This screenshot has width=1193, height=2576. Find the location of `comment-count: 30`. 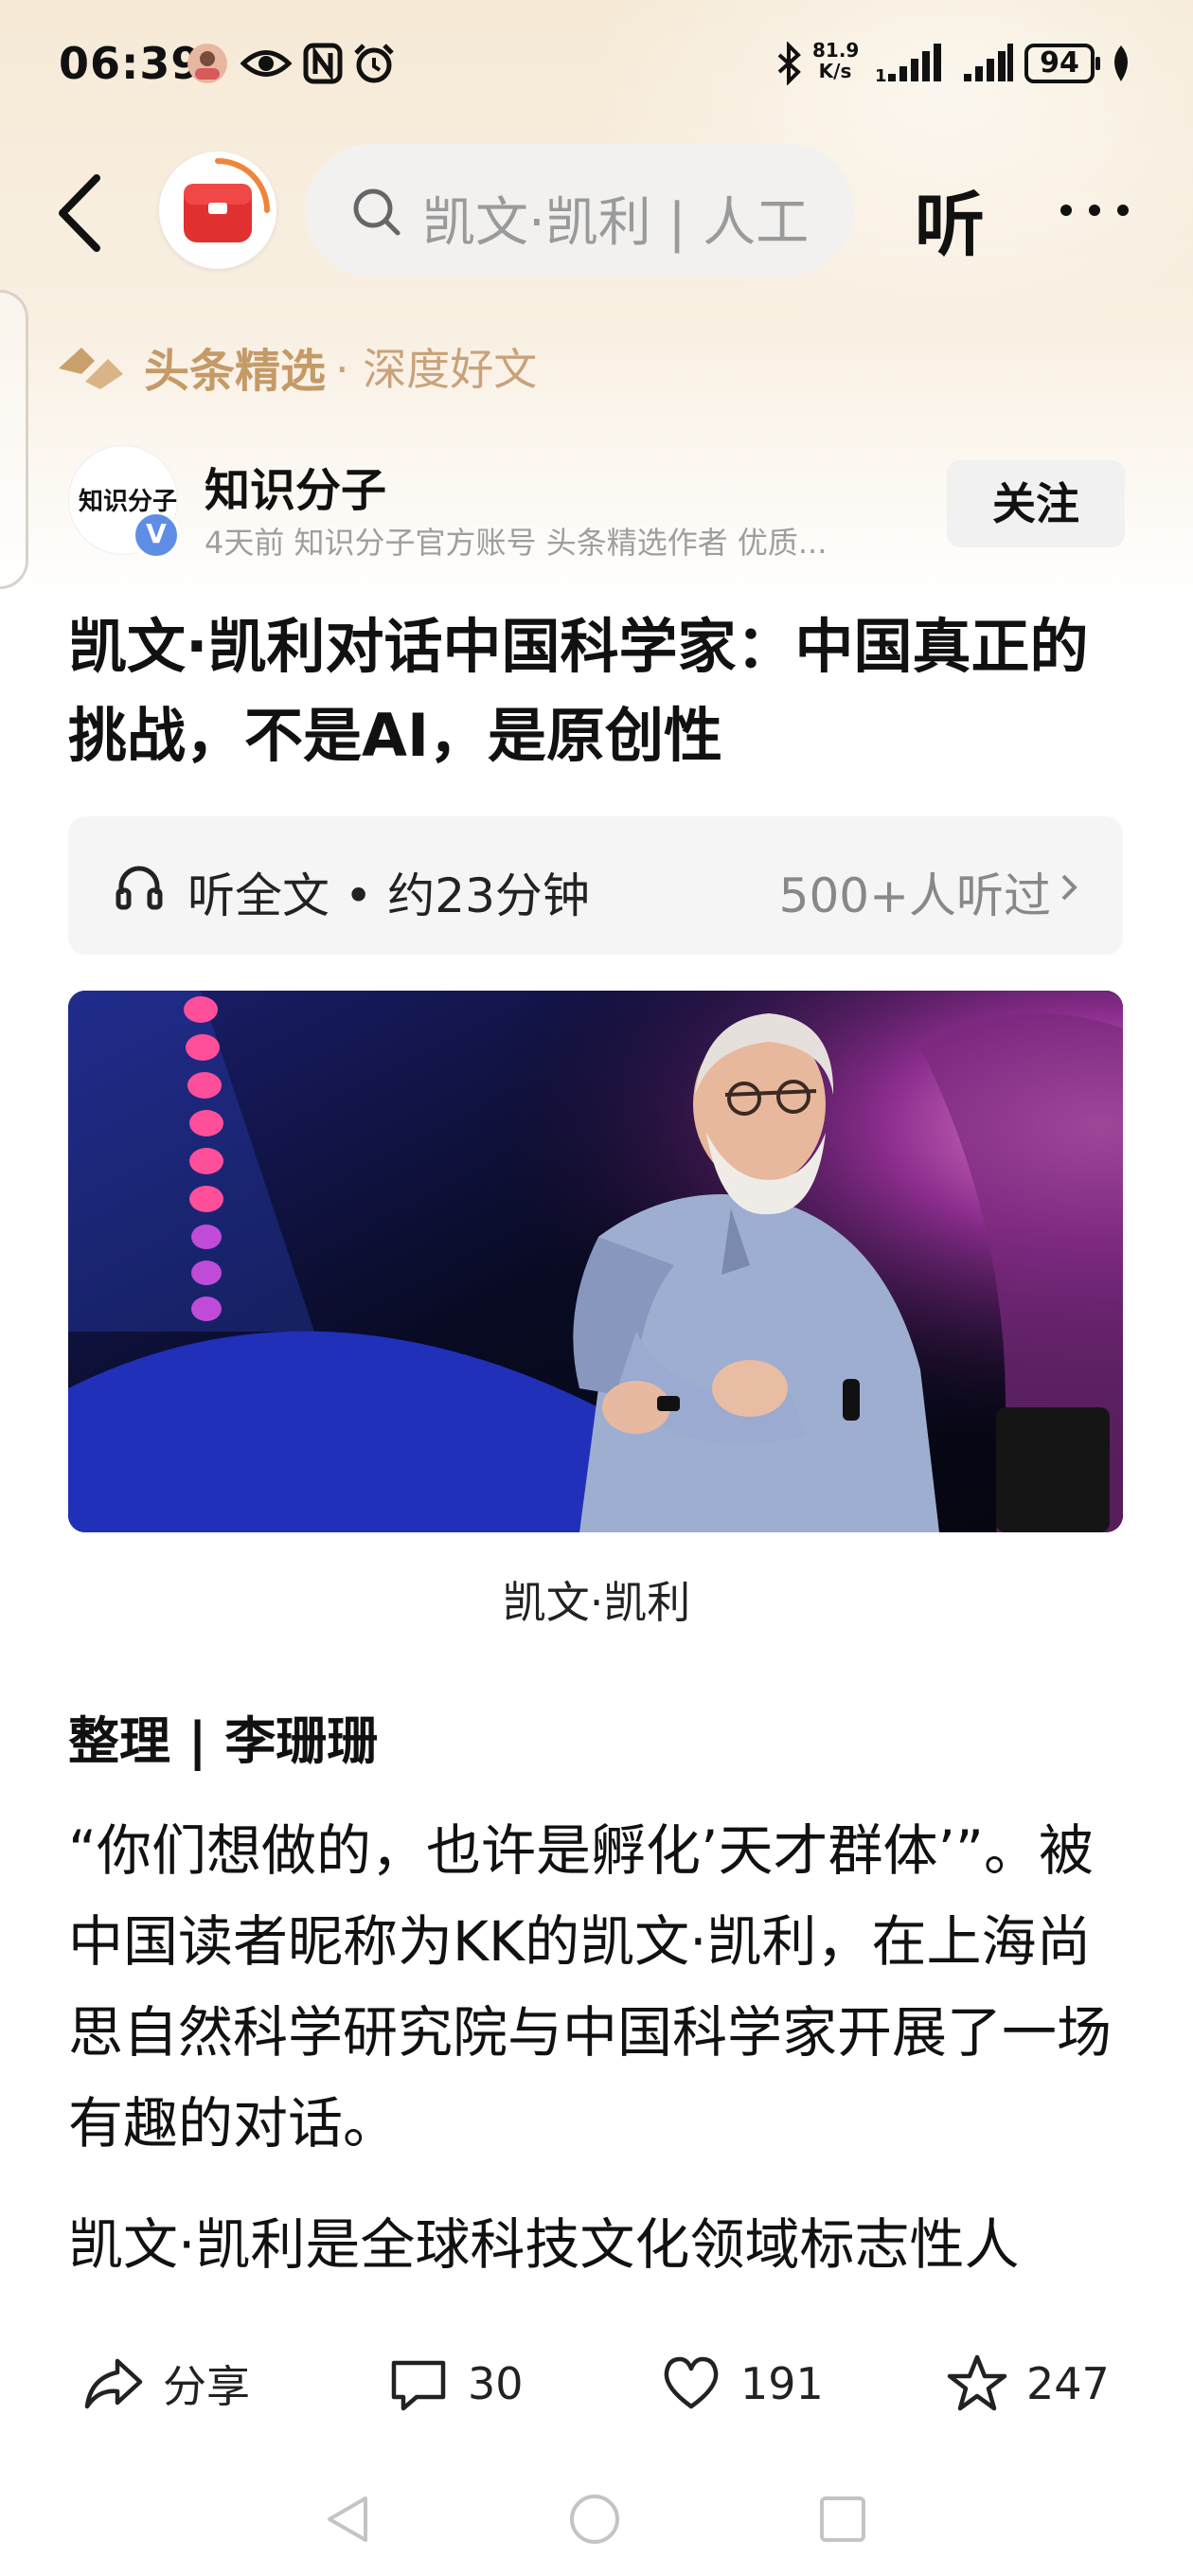

comment-count: 30 is located at coordinates (496, 2383).